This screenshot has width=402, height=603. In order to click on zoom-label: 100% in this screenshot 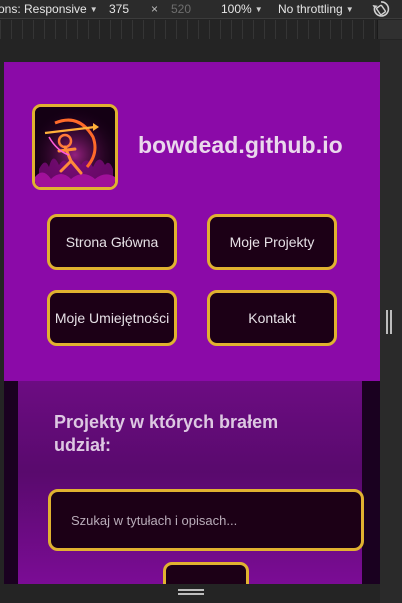, I will do `click(236, 9)`.